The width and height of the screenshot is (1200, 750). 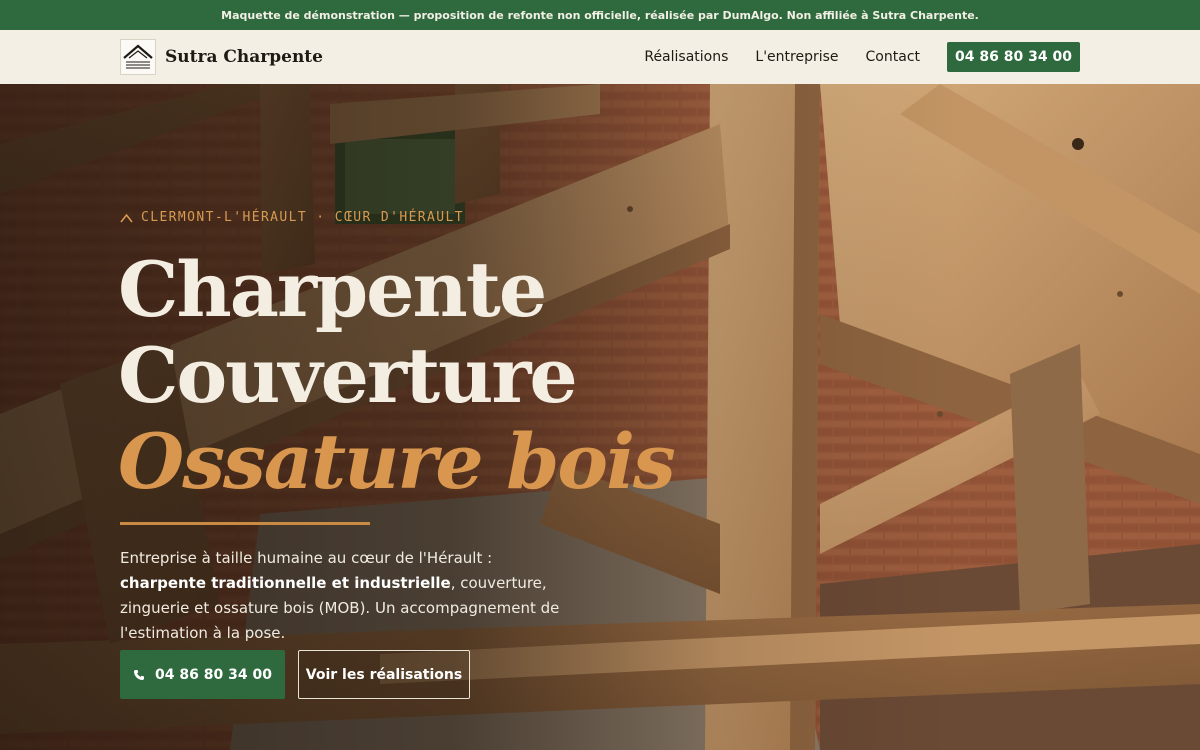 What do you see at coordinates (285, 583) in the screenshot?
I see `lead-text-bold: charpente traditionnelle et industrielle` at bounding box center [285, 583].